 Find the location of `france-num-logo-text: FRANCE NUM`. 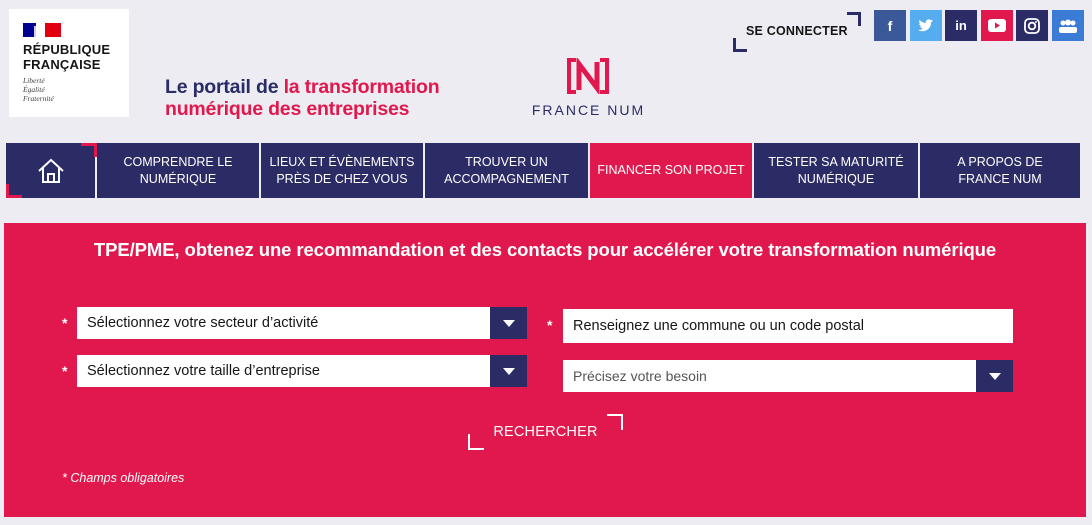

france-num-logo-text: FRANCE NUM is located at coordinates (588, 110).